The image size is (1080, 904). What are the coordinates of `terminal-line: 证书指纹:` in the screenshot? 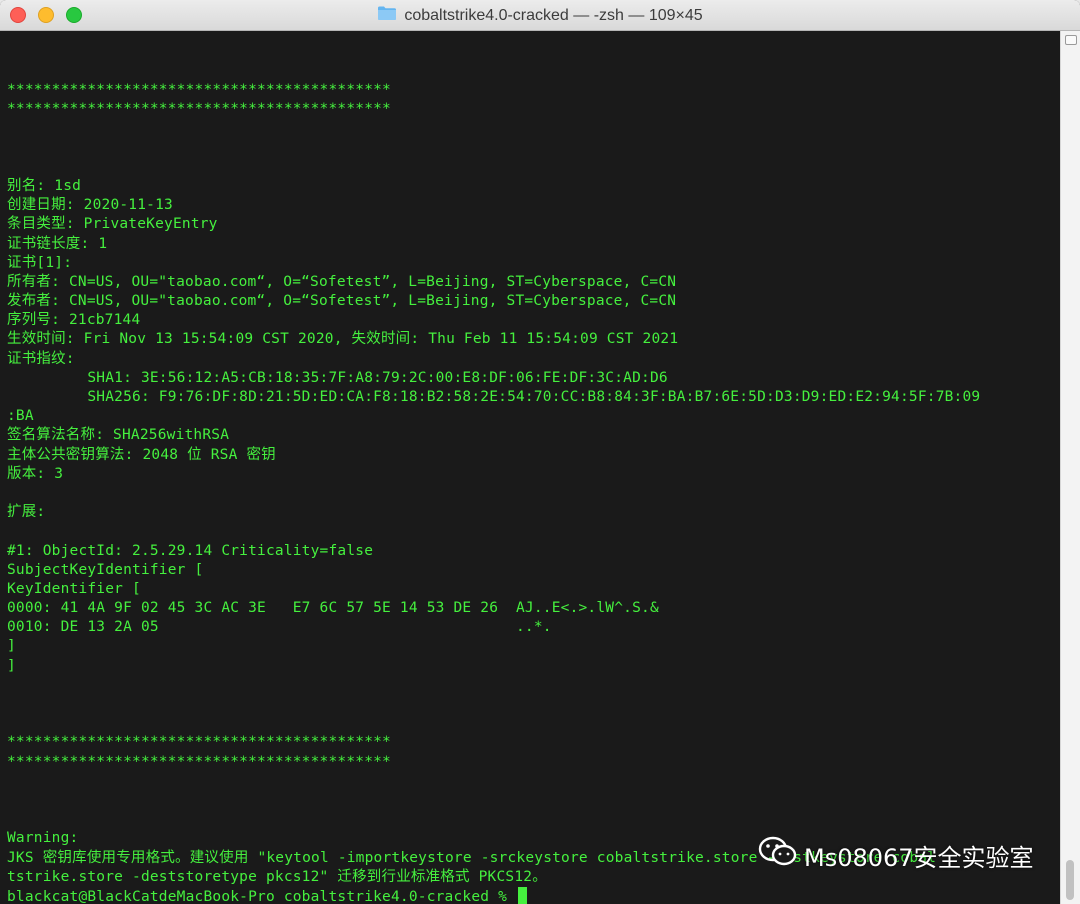 It's located at (41, 358).